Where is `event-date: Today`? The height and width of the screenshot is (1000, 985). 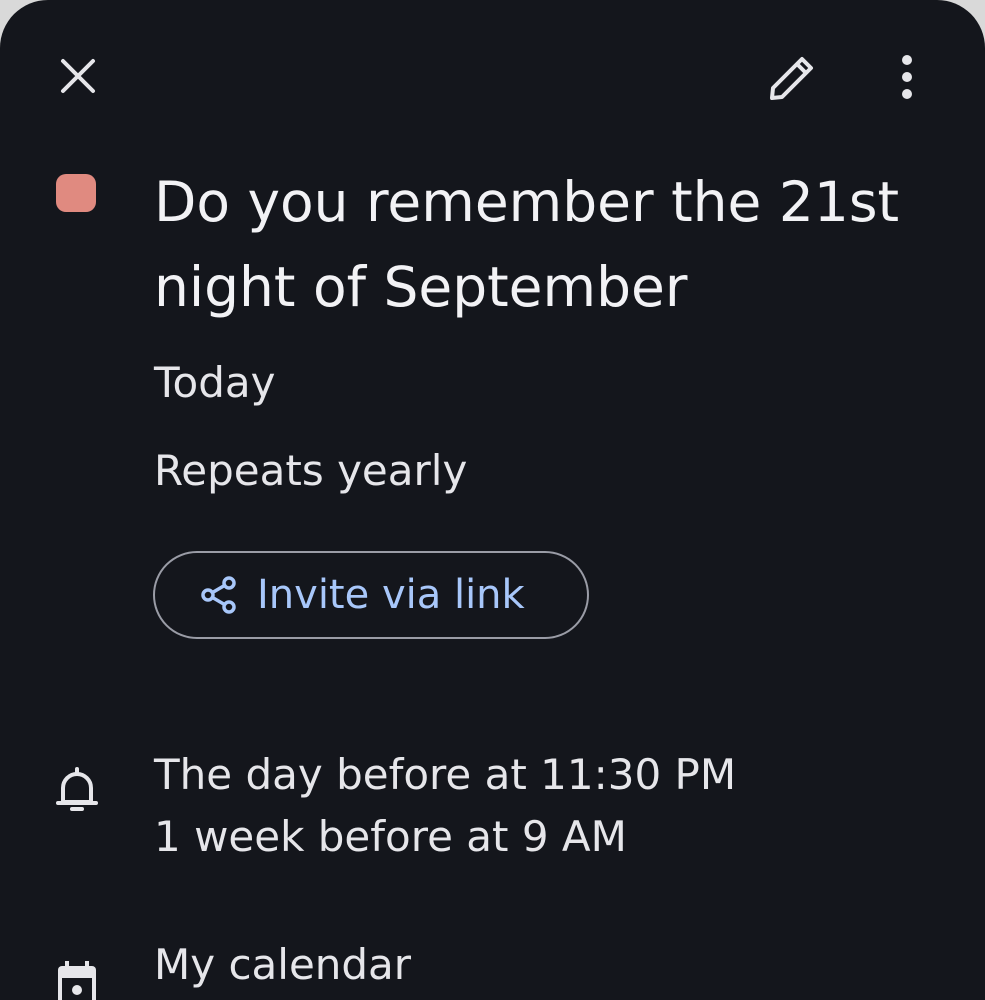 event-date: Today is located at coordinates (215, 382).